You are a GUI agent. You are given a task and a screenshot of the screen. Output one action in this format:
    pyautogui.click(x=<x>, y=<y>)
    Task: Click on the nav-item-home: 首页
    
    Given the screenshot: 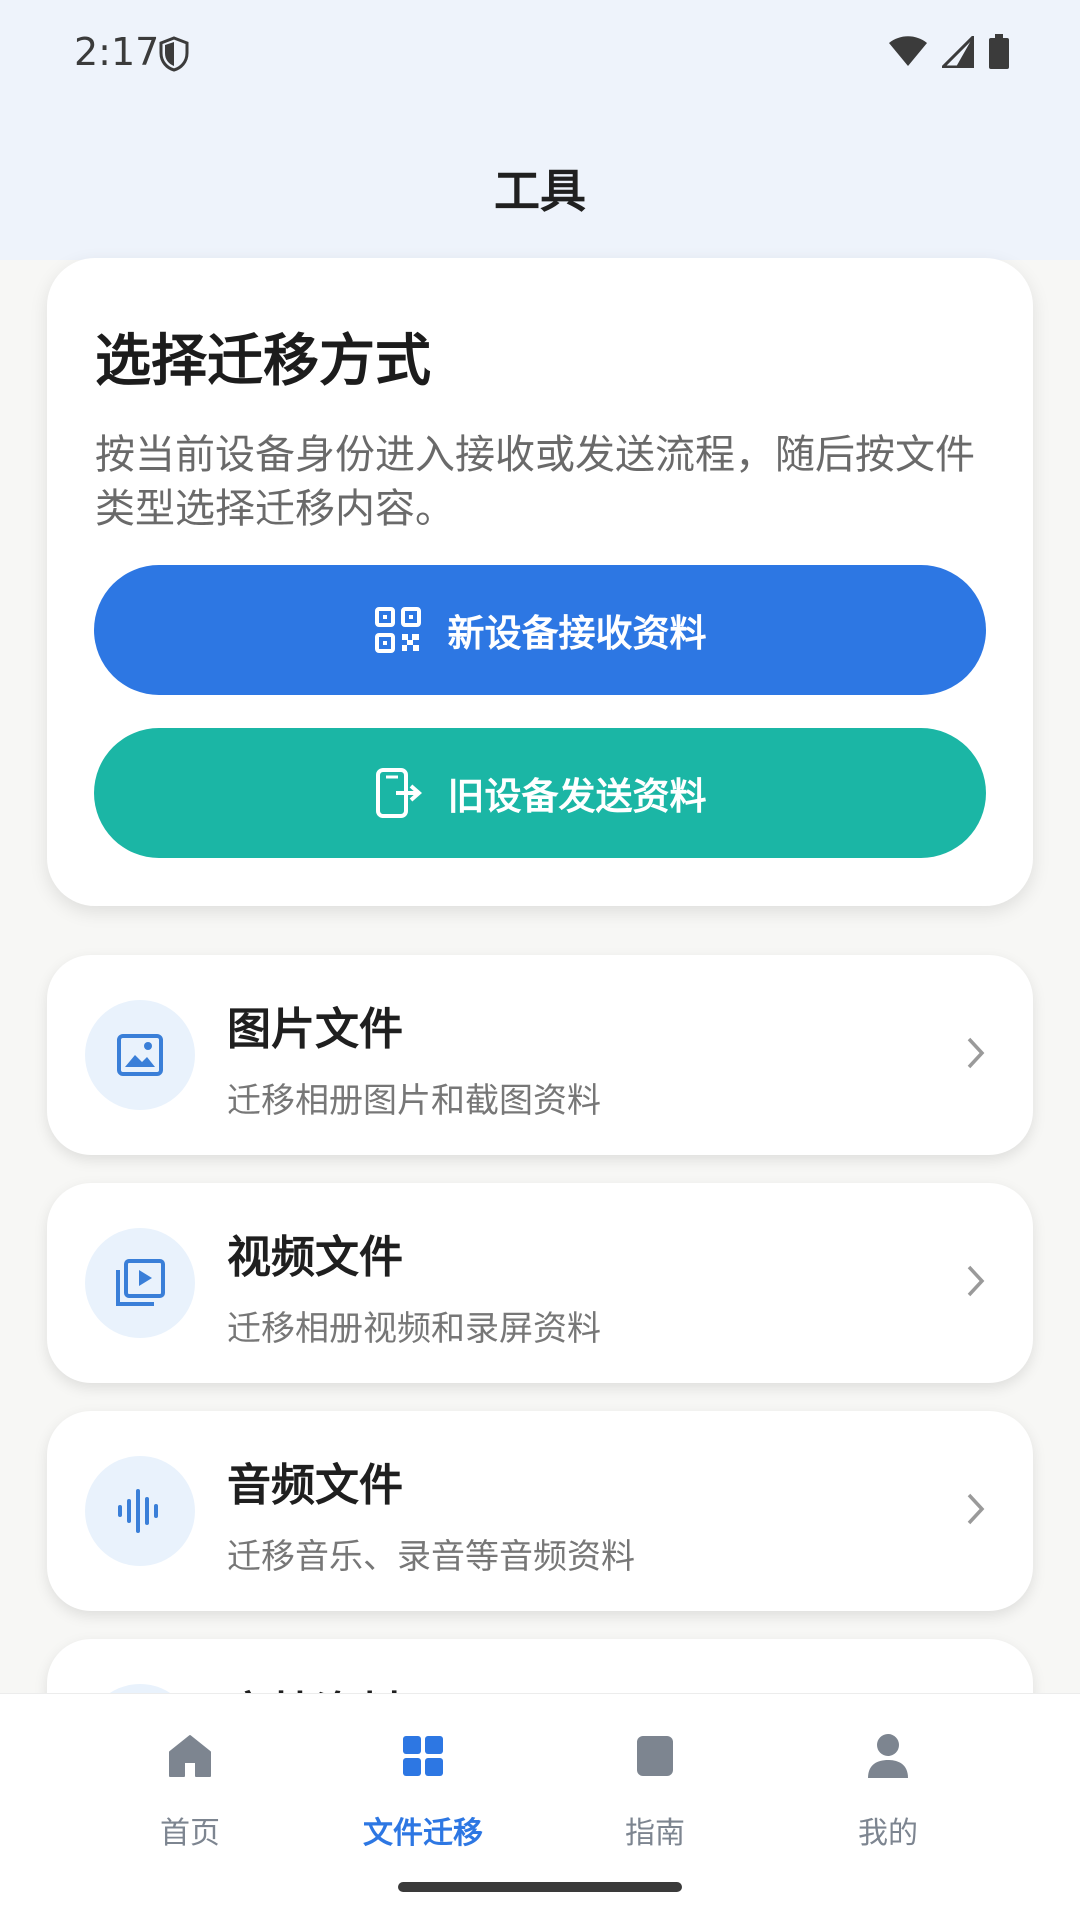 What is the action you would take?
    pyautogui.click(x=190, y=1788)
    